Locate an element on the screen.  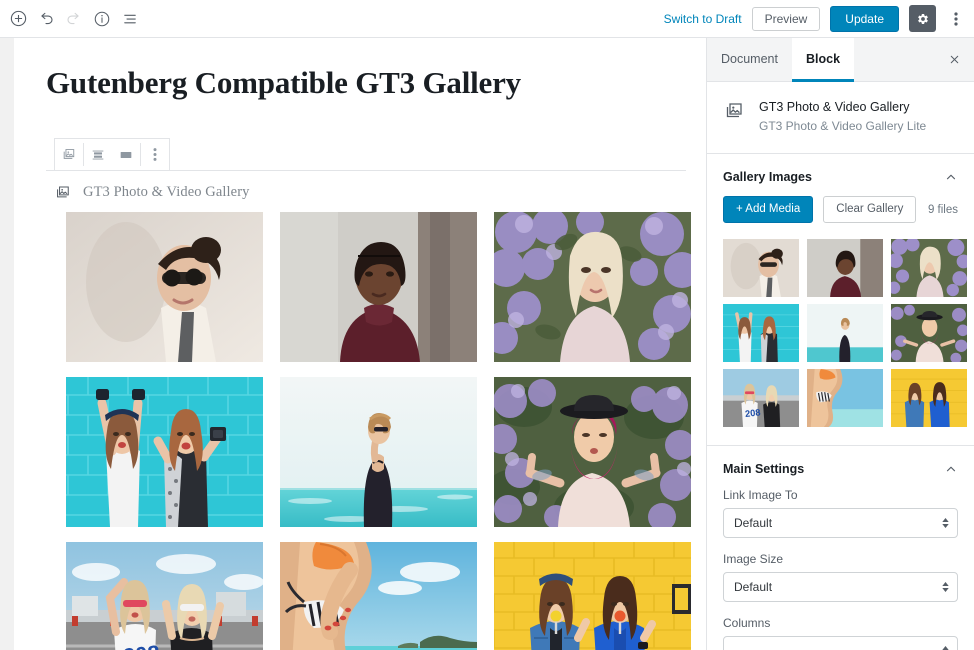
block-toolbar is located at coordinates (112, 154).